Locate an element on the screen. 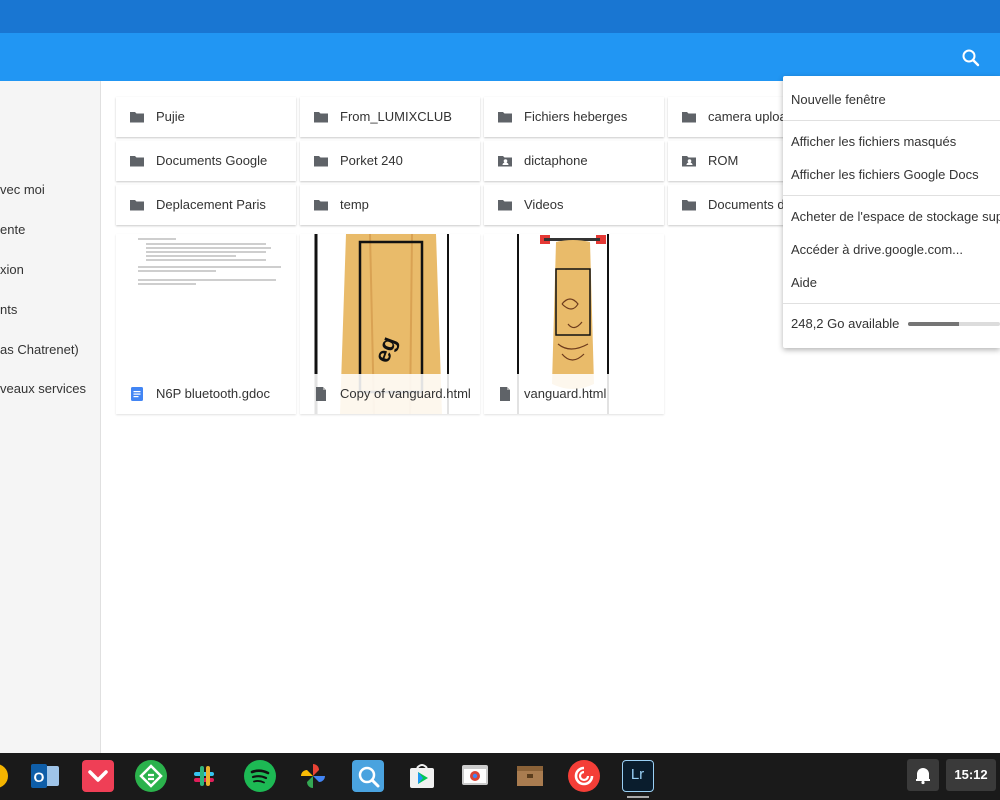 This screenshot has height=800, width=1000. file-card: N6P bluetooth.gdoc is located at coordinates (206, 324).